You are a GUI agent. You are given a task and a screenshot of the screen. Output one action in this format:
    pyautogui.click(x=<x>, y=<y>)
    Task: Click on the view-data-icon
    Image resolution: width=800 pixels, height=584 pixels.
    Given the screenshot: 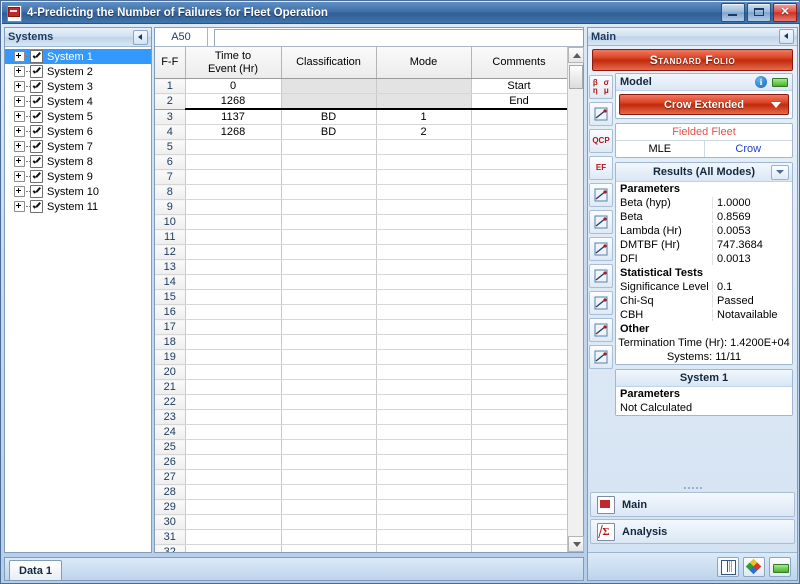 What is the action you would take?
    pyautogui.click(x=601, y=222)
    